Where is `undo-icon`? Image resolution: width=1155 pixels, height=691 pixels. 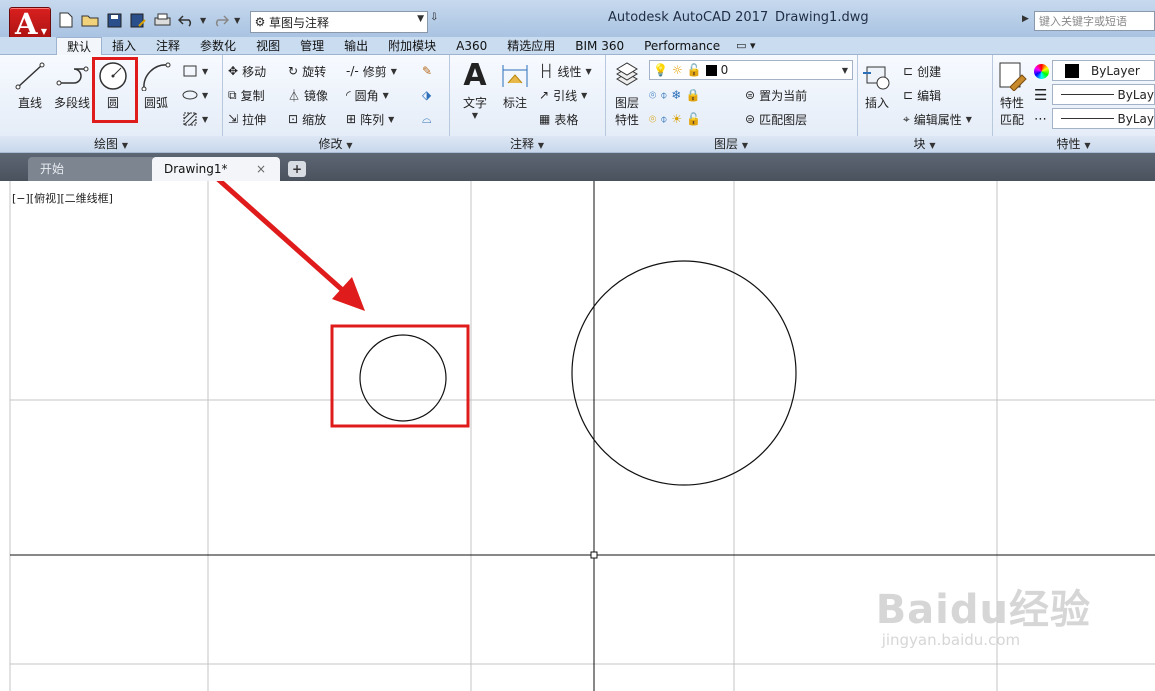 undo-icon is located at coordinates (186, 20).